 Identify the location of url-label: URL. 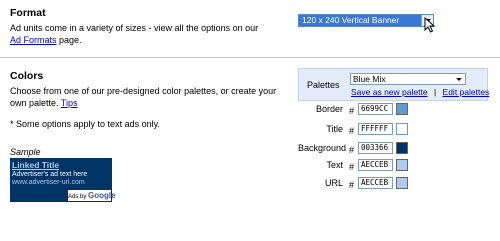
(333, 183).